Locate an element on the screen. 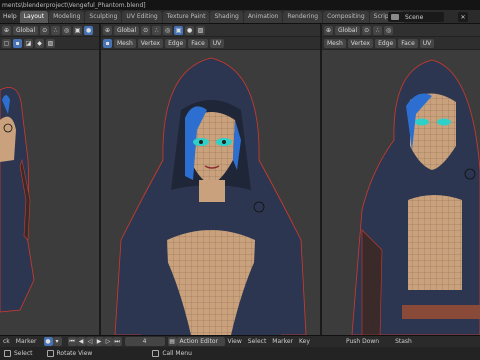 The width and height of the screenshot is (480, 360). keying-dropdown-icon: ▾ is located at coordinates (57, 341).